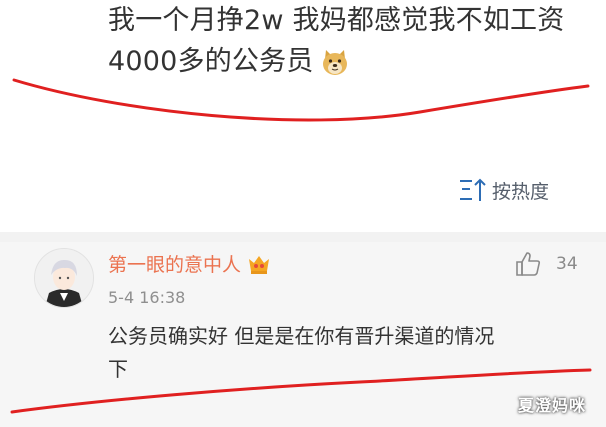 The width and height of the screenshot is (606, 427). What do you see at coordinates (546, 264) in the screenshot?
I see `like-button: 34` at bounding box center [546, 264].